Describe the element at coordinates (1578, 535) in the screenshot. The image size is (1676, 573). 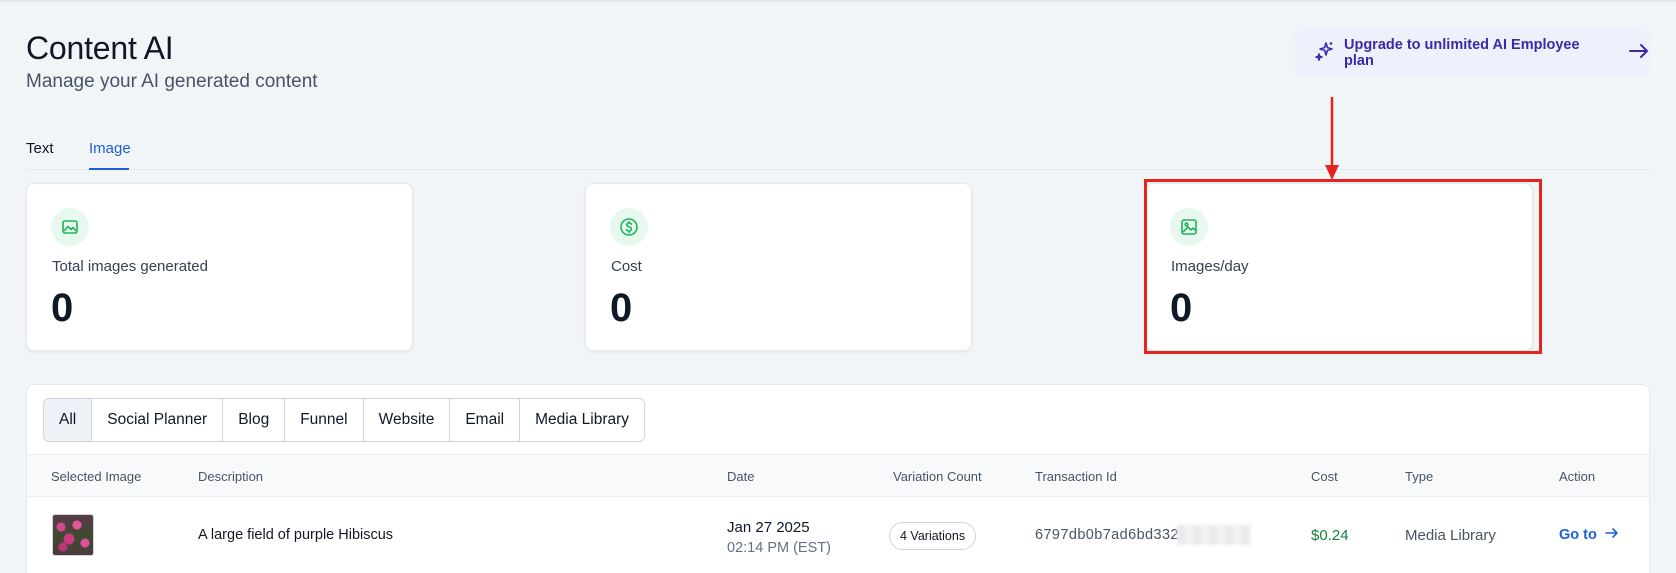
I see `go-to-label: Go to` at that location.